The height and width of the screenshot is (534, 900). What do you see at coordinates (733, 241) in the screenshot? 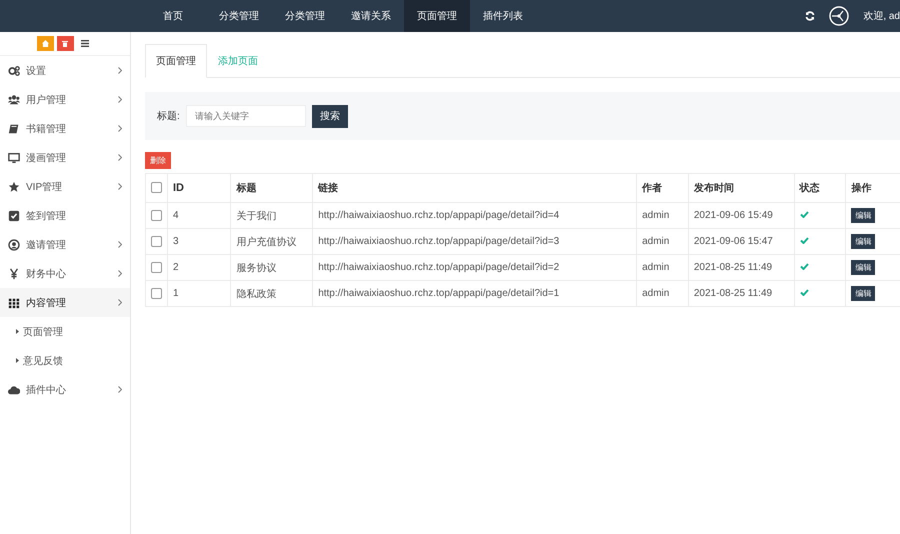
I see `time-cell: 2021-09-06 15:47` at bounding box center [733, 241].